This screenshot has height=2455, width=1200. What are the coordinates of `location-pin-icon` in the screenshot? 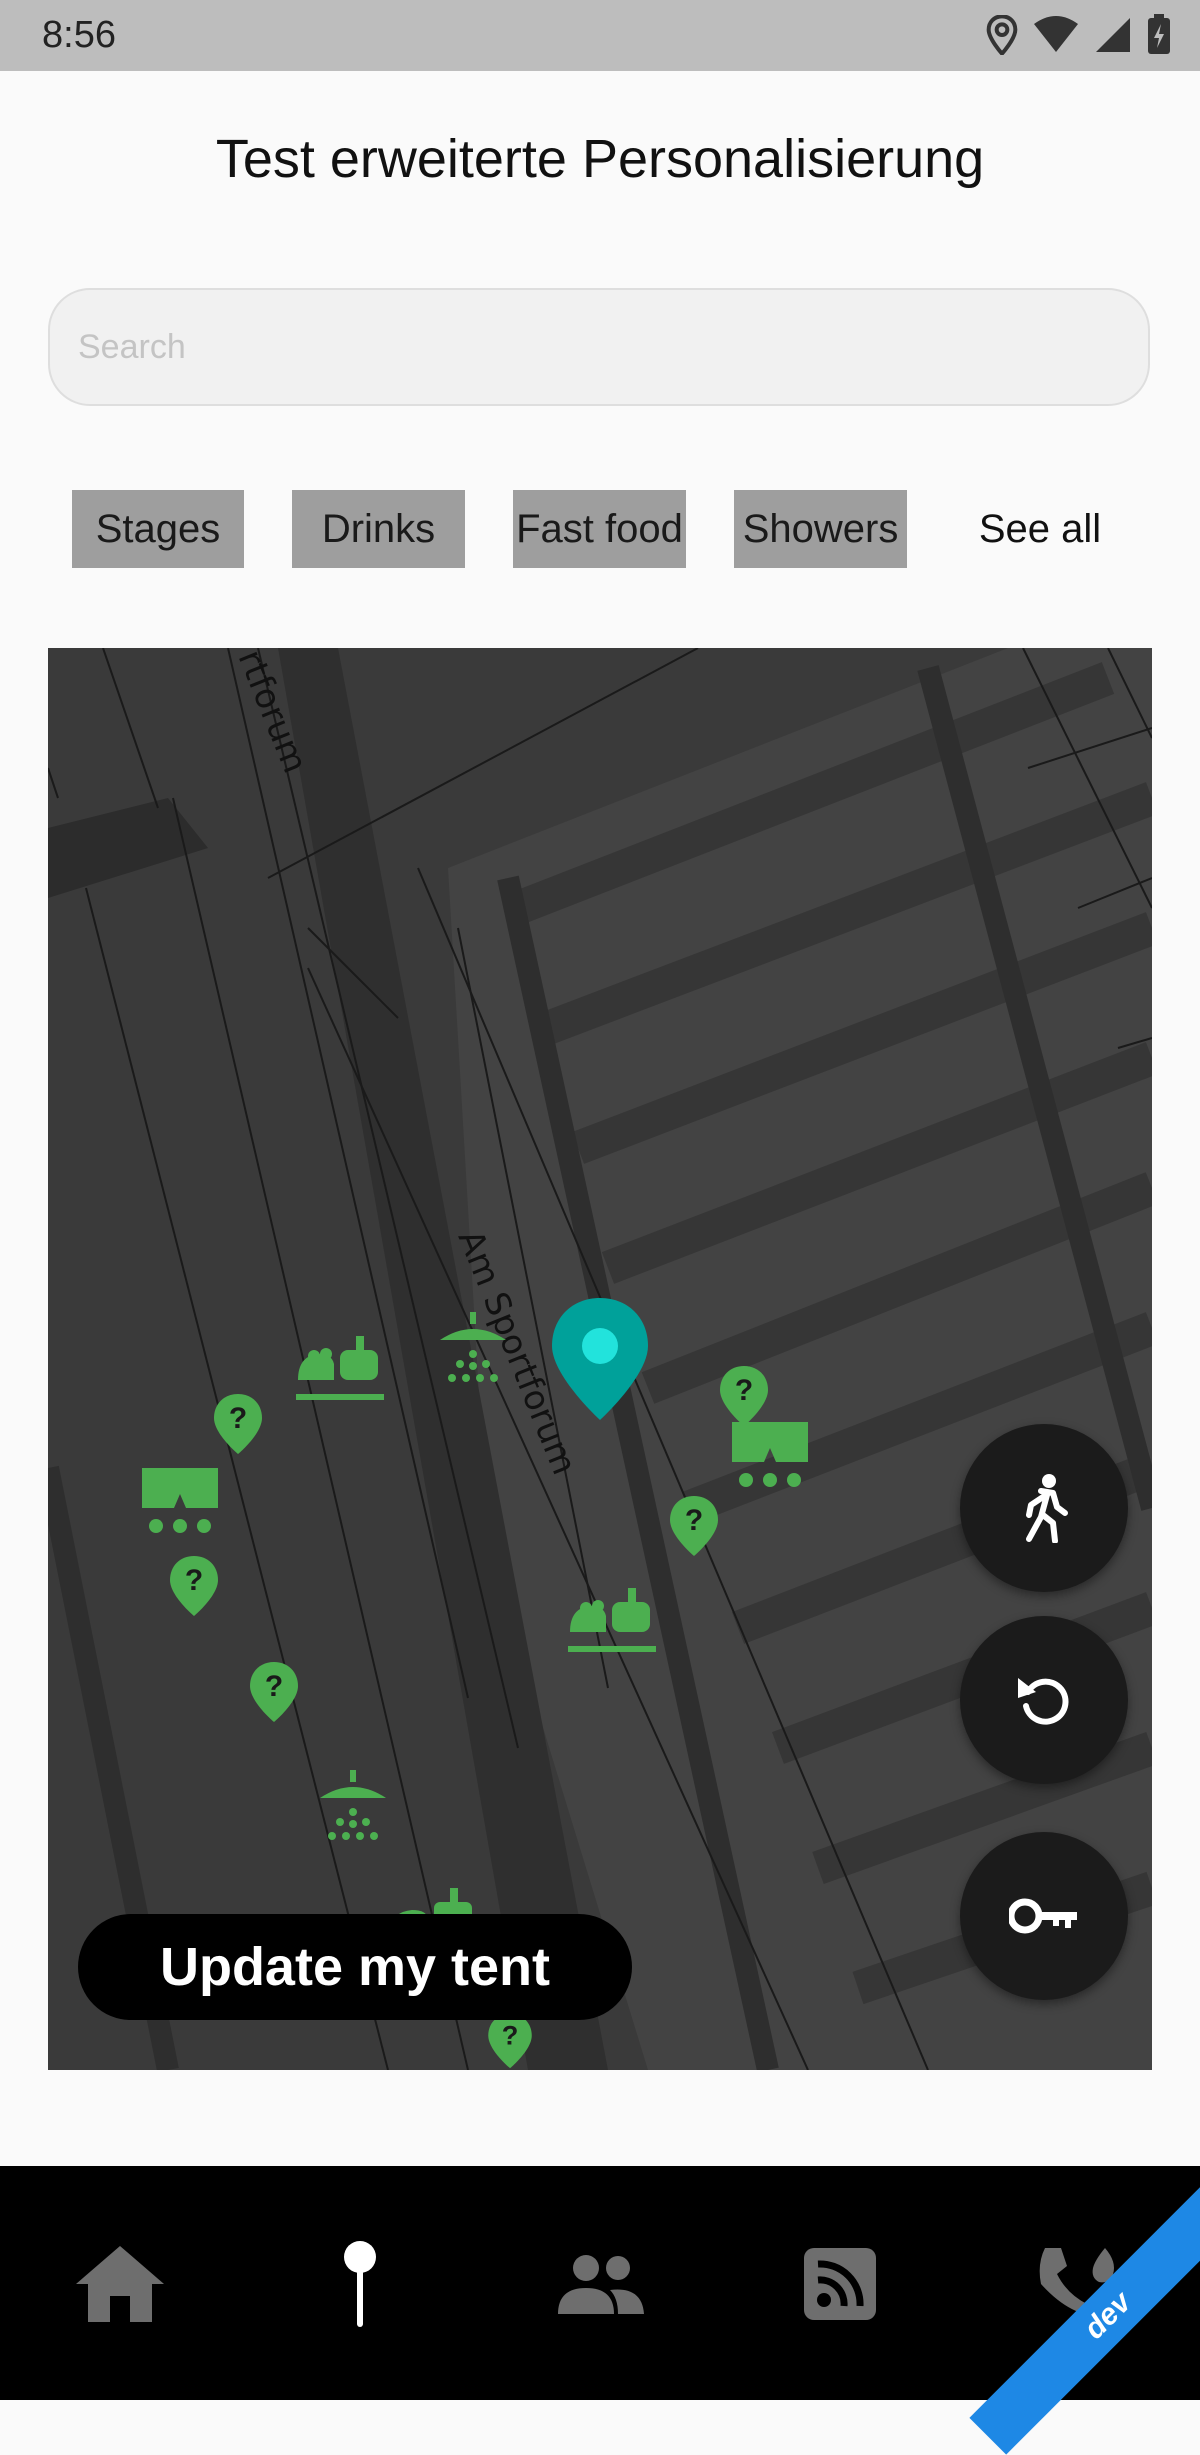 It's located at (600, 1359).